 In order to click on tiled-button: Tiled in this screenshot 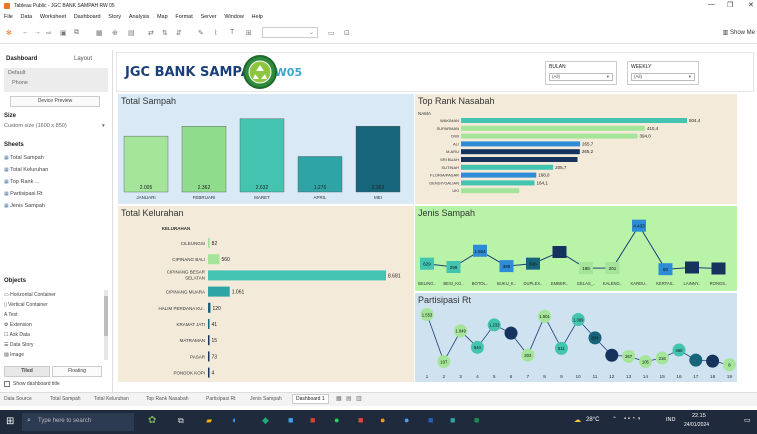, I will do `click(27, 371)`.